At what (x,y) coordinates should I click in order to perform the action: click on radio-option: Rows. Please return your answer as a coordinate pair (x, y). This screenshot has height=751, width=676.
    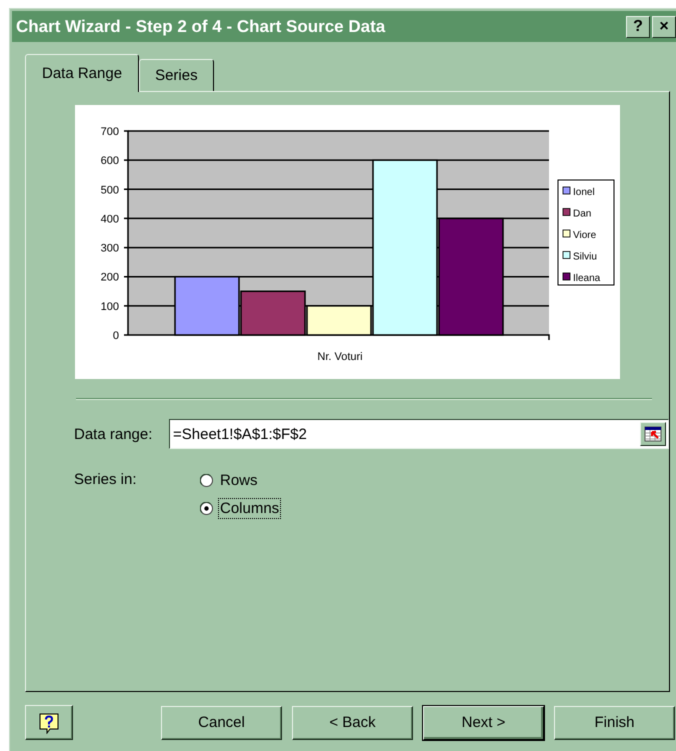
    Looking at the image, I should click on (240, 480).